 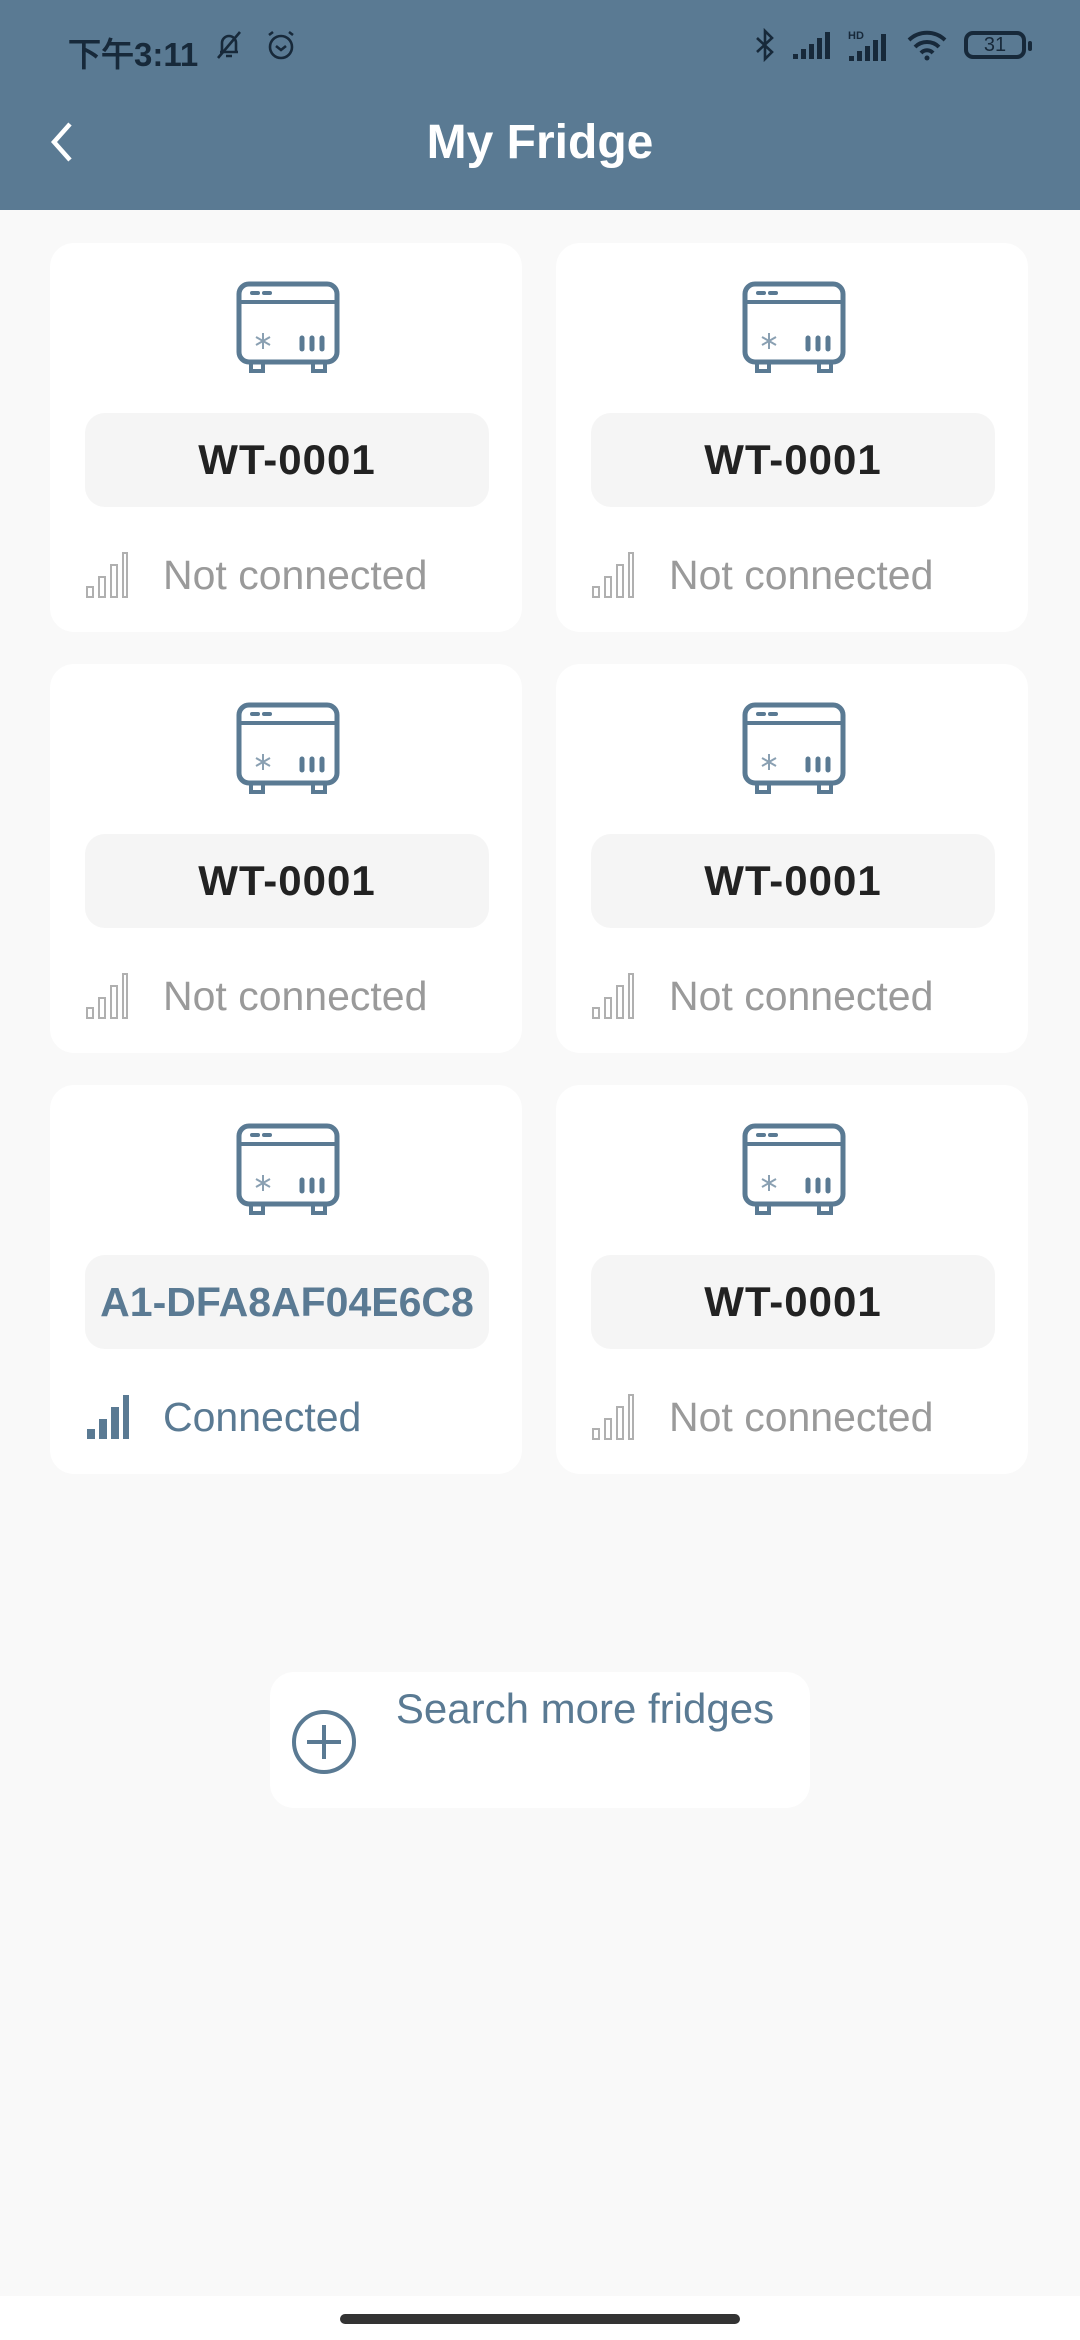 What do you see at coordinates (540, 142) in the screenshot?
I see `page-title: My Fridge` at bounding box center [540, 142].